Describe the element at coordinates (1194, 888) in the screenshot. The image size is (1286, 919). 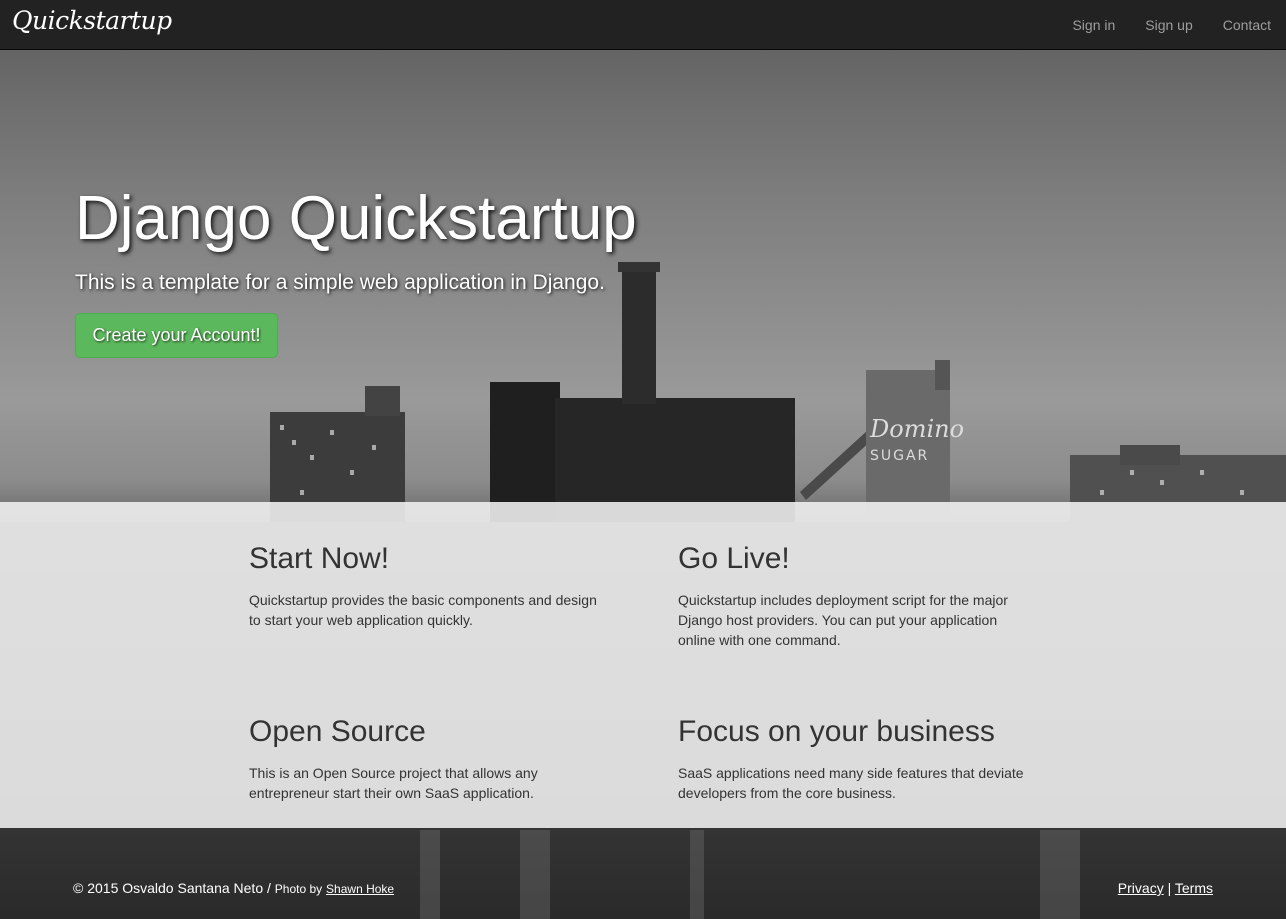
I see `terms-link: Terms` at that location.